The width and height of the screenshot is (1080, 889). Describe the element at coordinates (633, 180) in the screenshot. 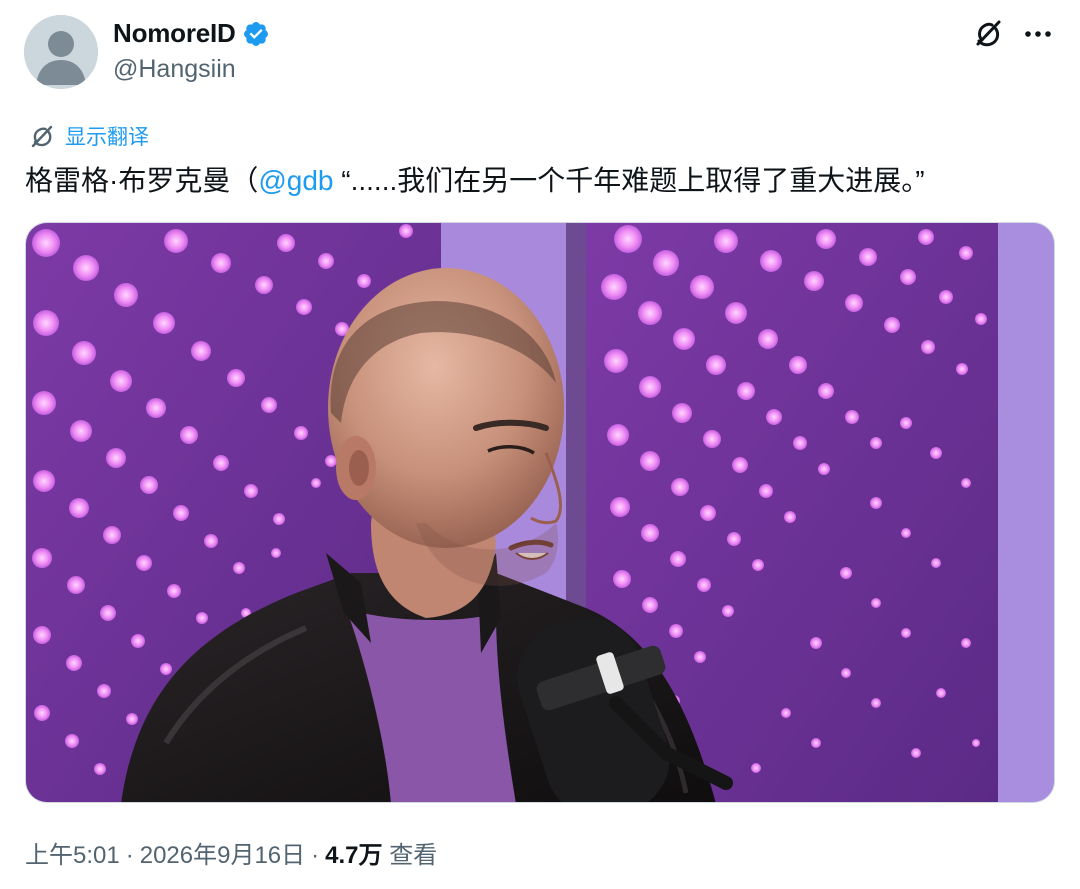

I see `tweet-text-after: “......我们在另一个千年难题上取得了重大进展。”` at that location.